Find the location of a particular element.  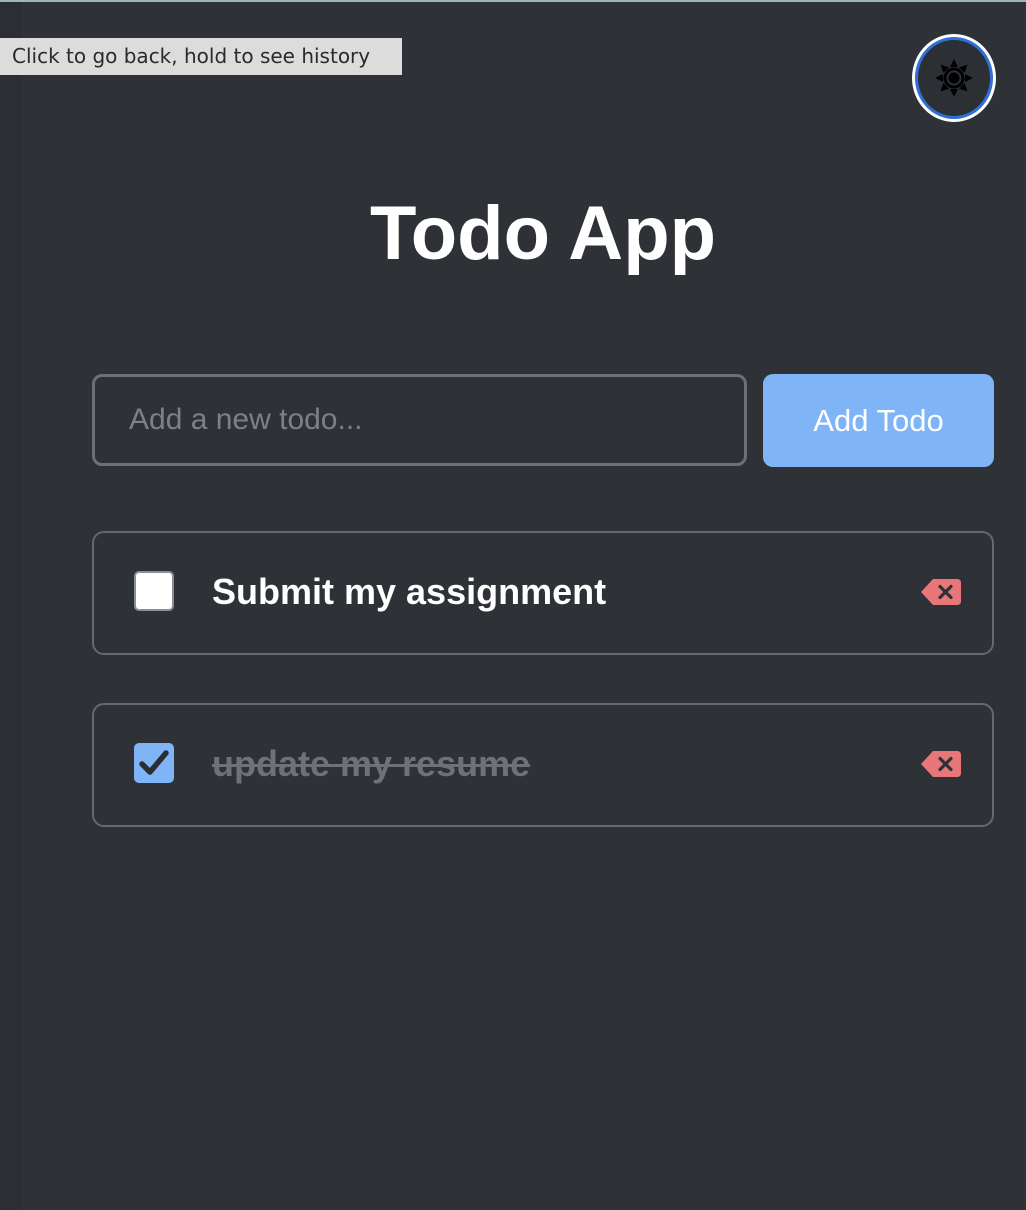

page-title: Todo App is located at coordinates (543, 233).